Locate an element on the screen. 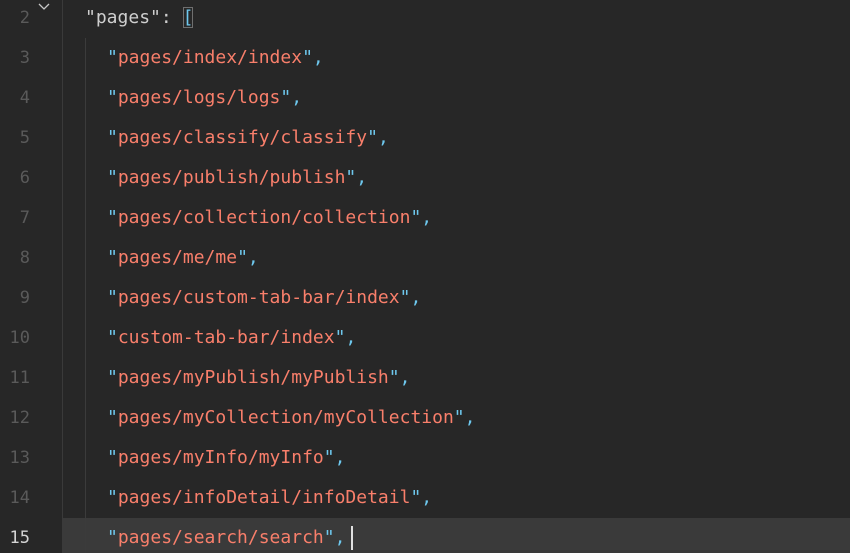 This screenshot has width=850, height=553. code-line-content: "pages/classify/classify", is located at coordinates (456, 138).